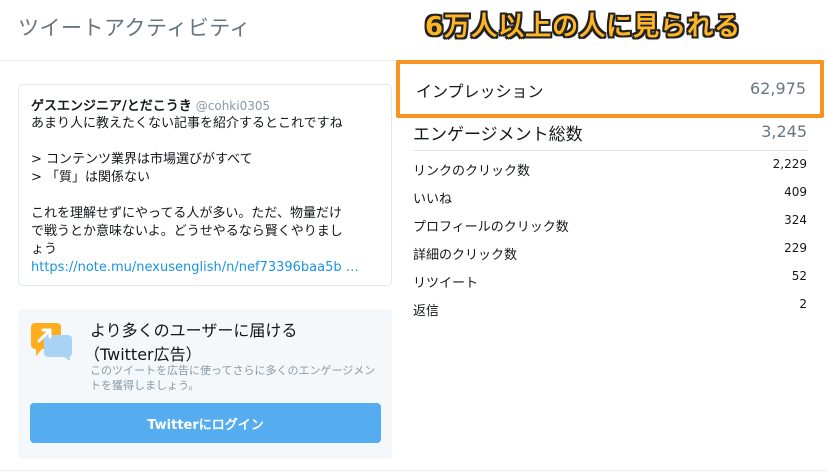  Describe the element at coordinates (498, 135) in the screenshot. I see `engagements-label: エンゲージメント総数` at that location.